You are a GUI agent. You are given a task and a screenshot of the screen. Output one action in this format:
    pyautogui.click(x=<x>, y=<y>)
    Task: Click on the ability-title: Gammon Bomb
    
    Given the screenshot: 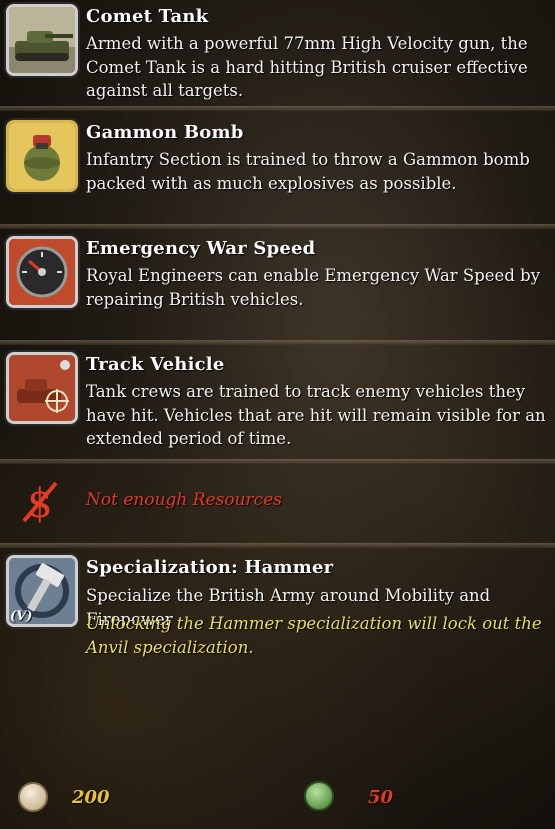 What is the action you would take?
    pyautogui.click(x=165, y=132)
    